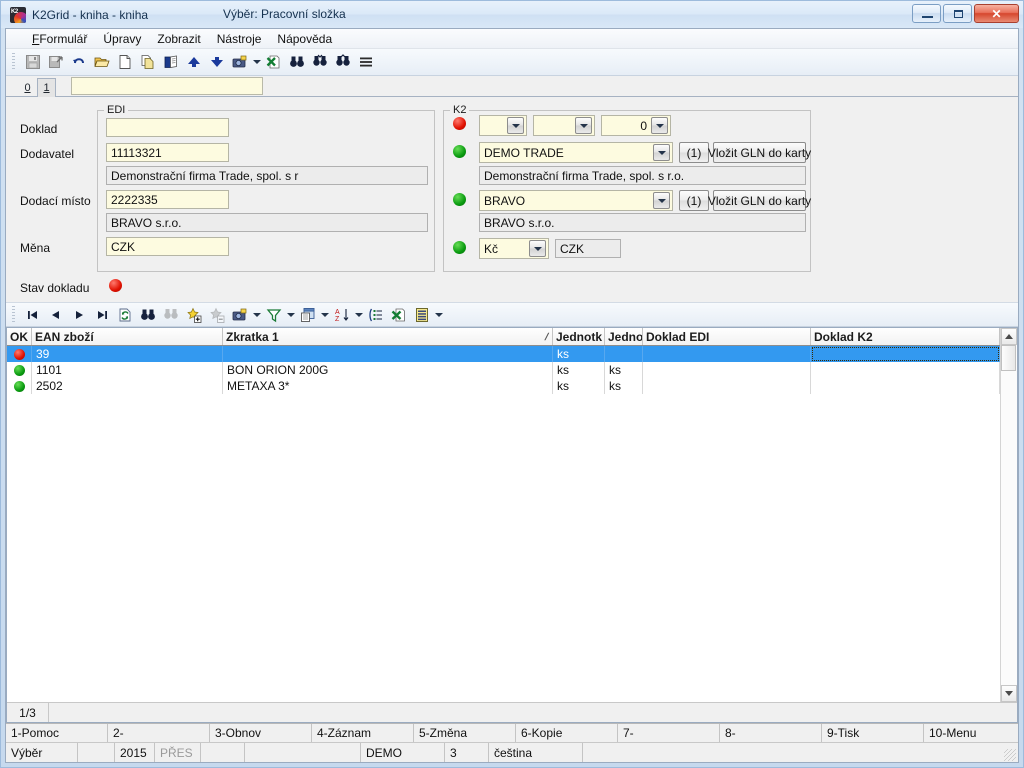 The width and height of the screenshot is (1024, 768). I want to click on menu-nastroje: Nástroje, so click(239, 39).